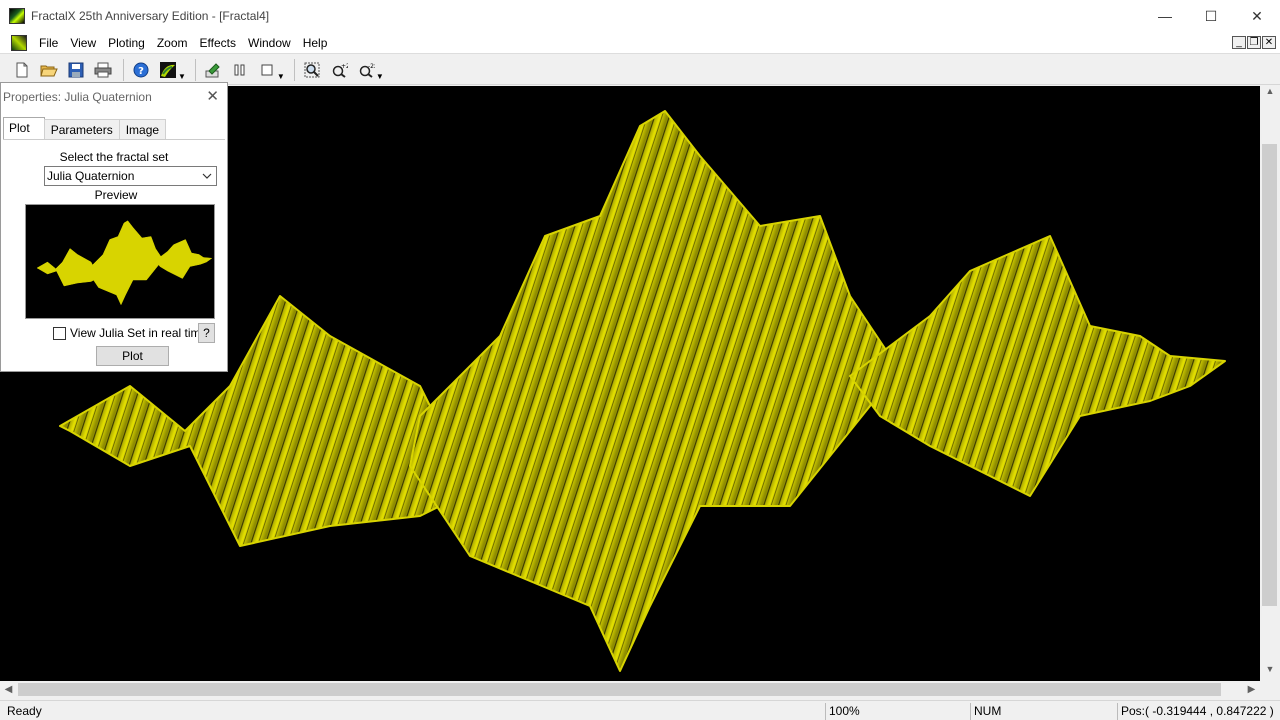 The width and height of the screenshot is (1280, 720). What do you see at coordinates (1269, 375) in the screenshot?
I see `vertical-scroll-thumb` at bounding box center [1269, 375].